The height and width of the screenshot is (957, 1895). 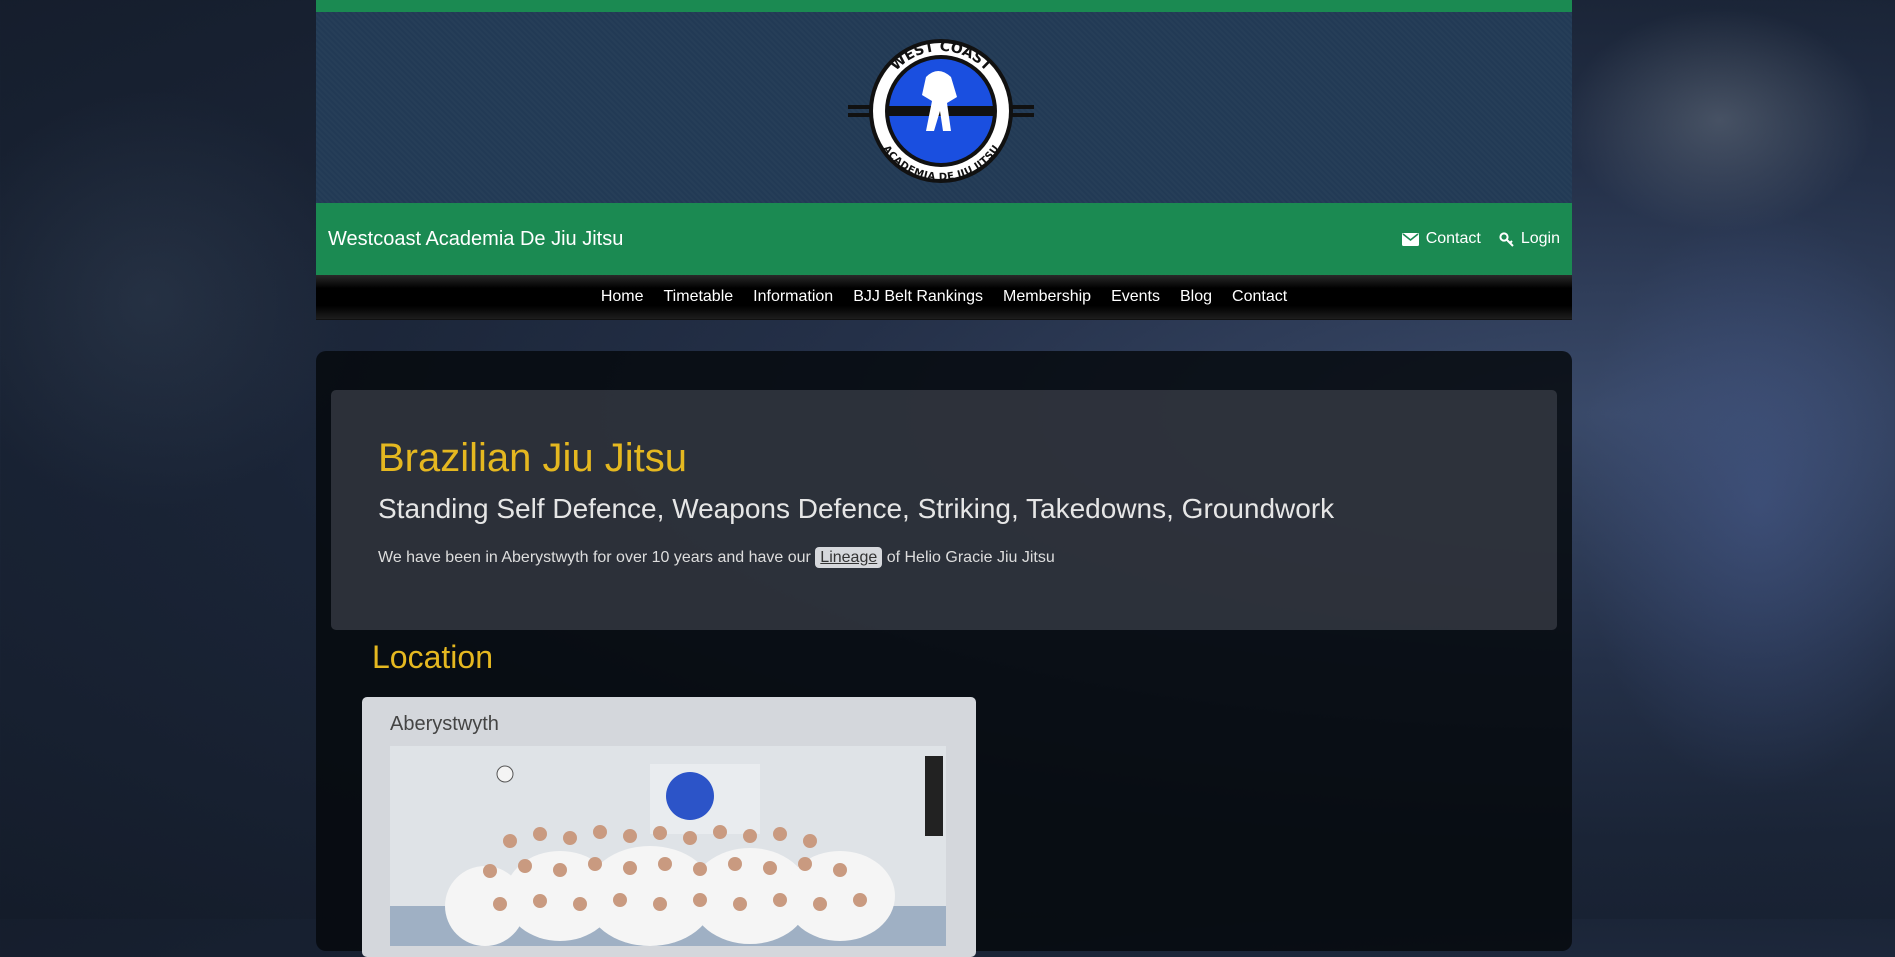 I want to click on club-logo: WEST COAST ACADEMIA DE JIU JITSU, so click(x=941, y=112).